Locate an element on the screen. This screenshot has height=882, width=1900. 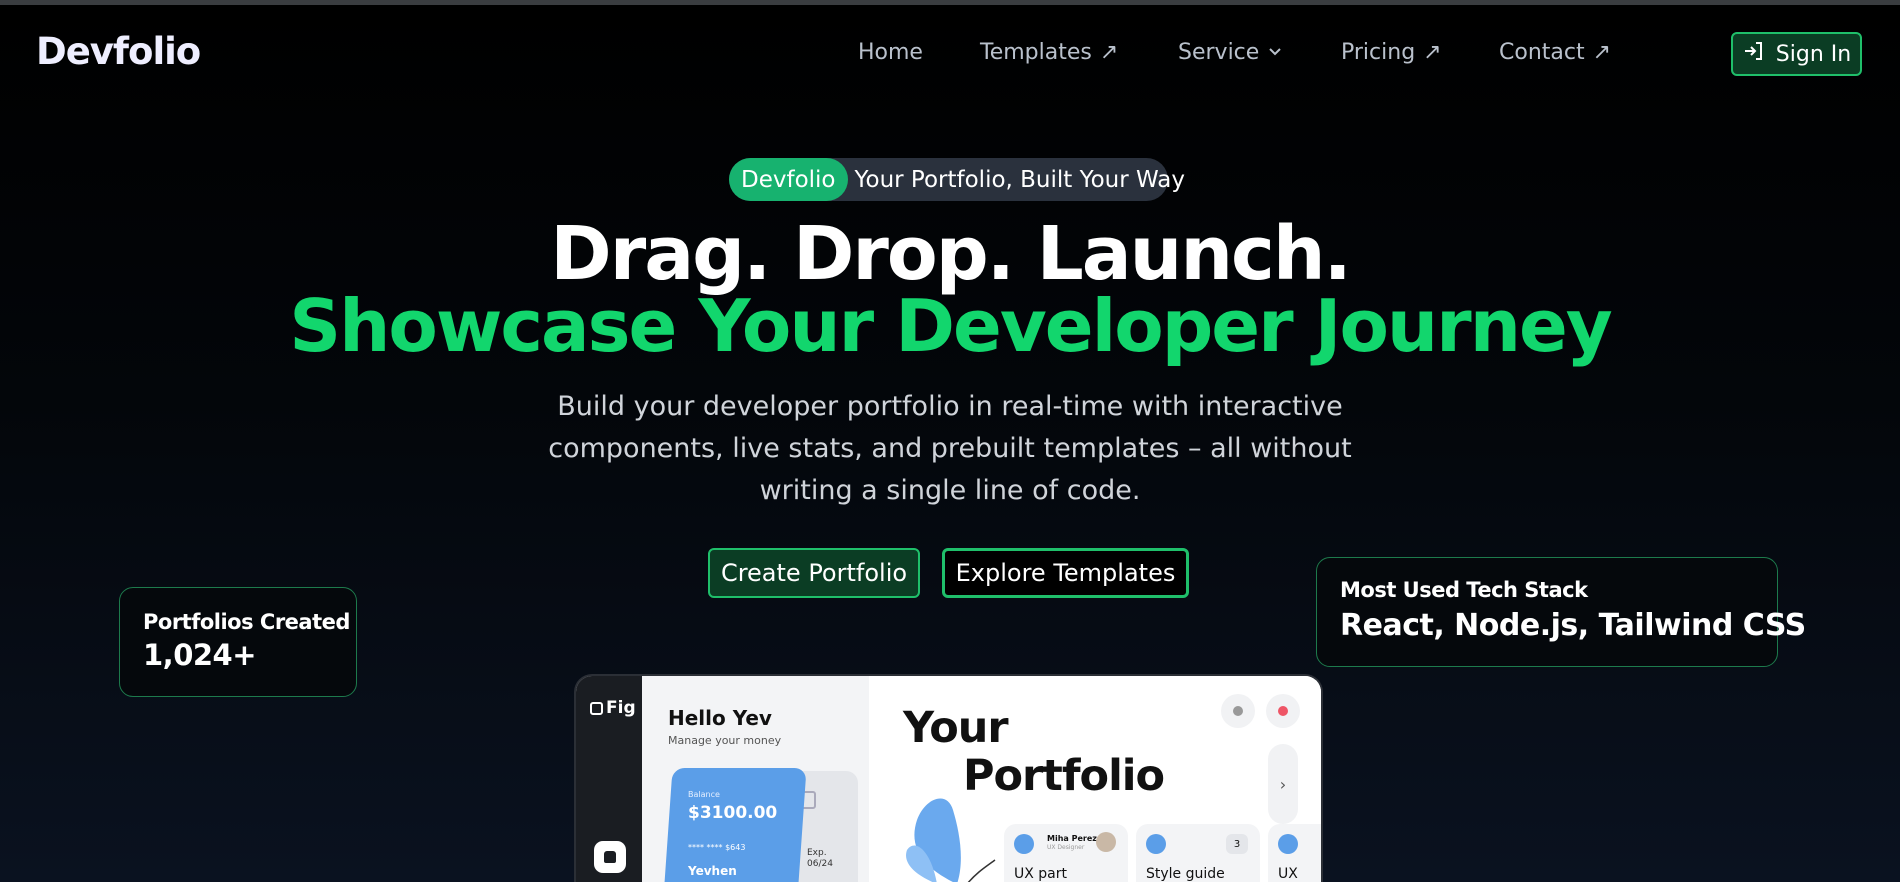
stat-label: Most Used Tech Stack is located at coordinates (1464, 590).